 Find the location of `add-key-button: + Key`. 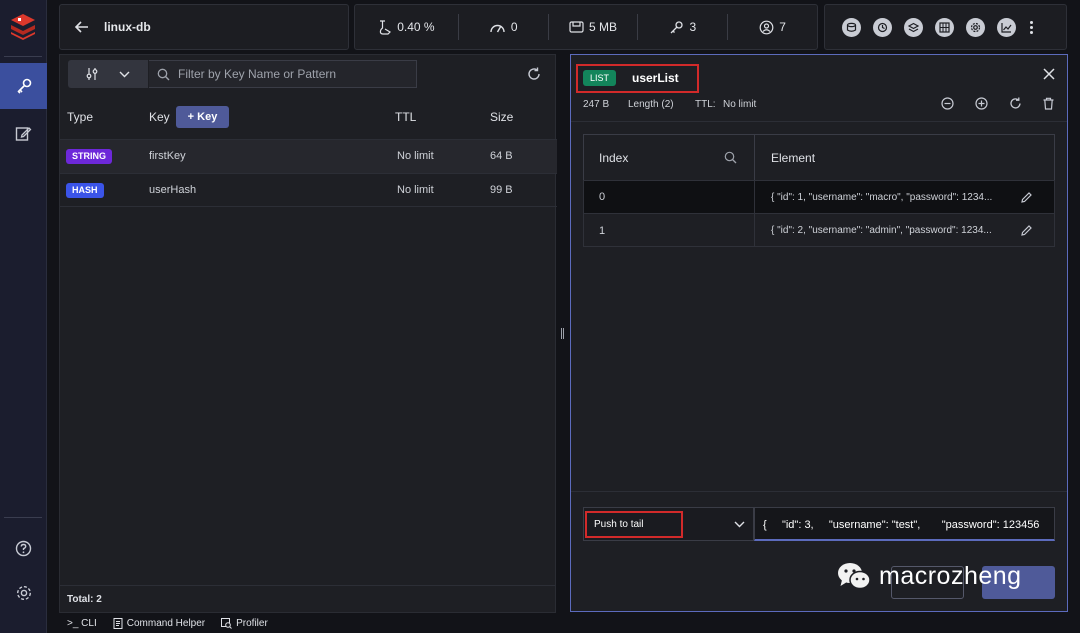

add-key-button: + Key is located at coordinates (202, 117).